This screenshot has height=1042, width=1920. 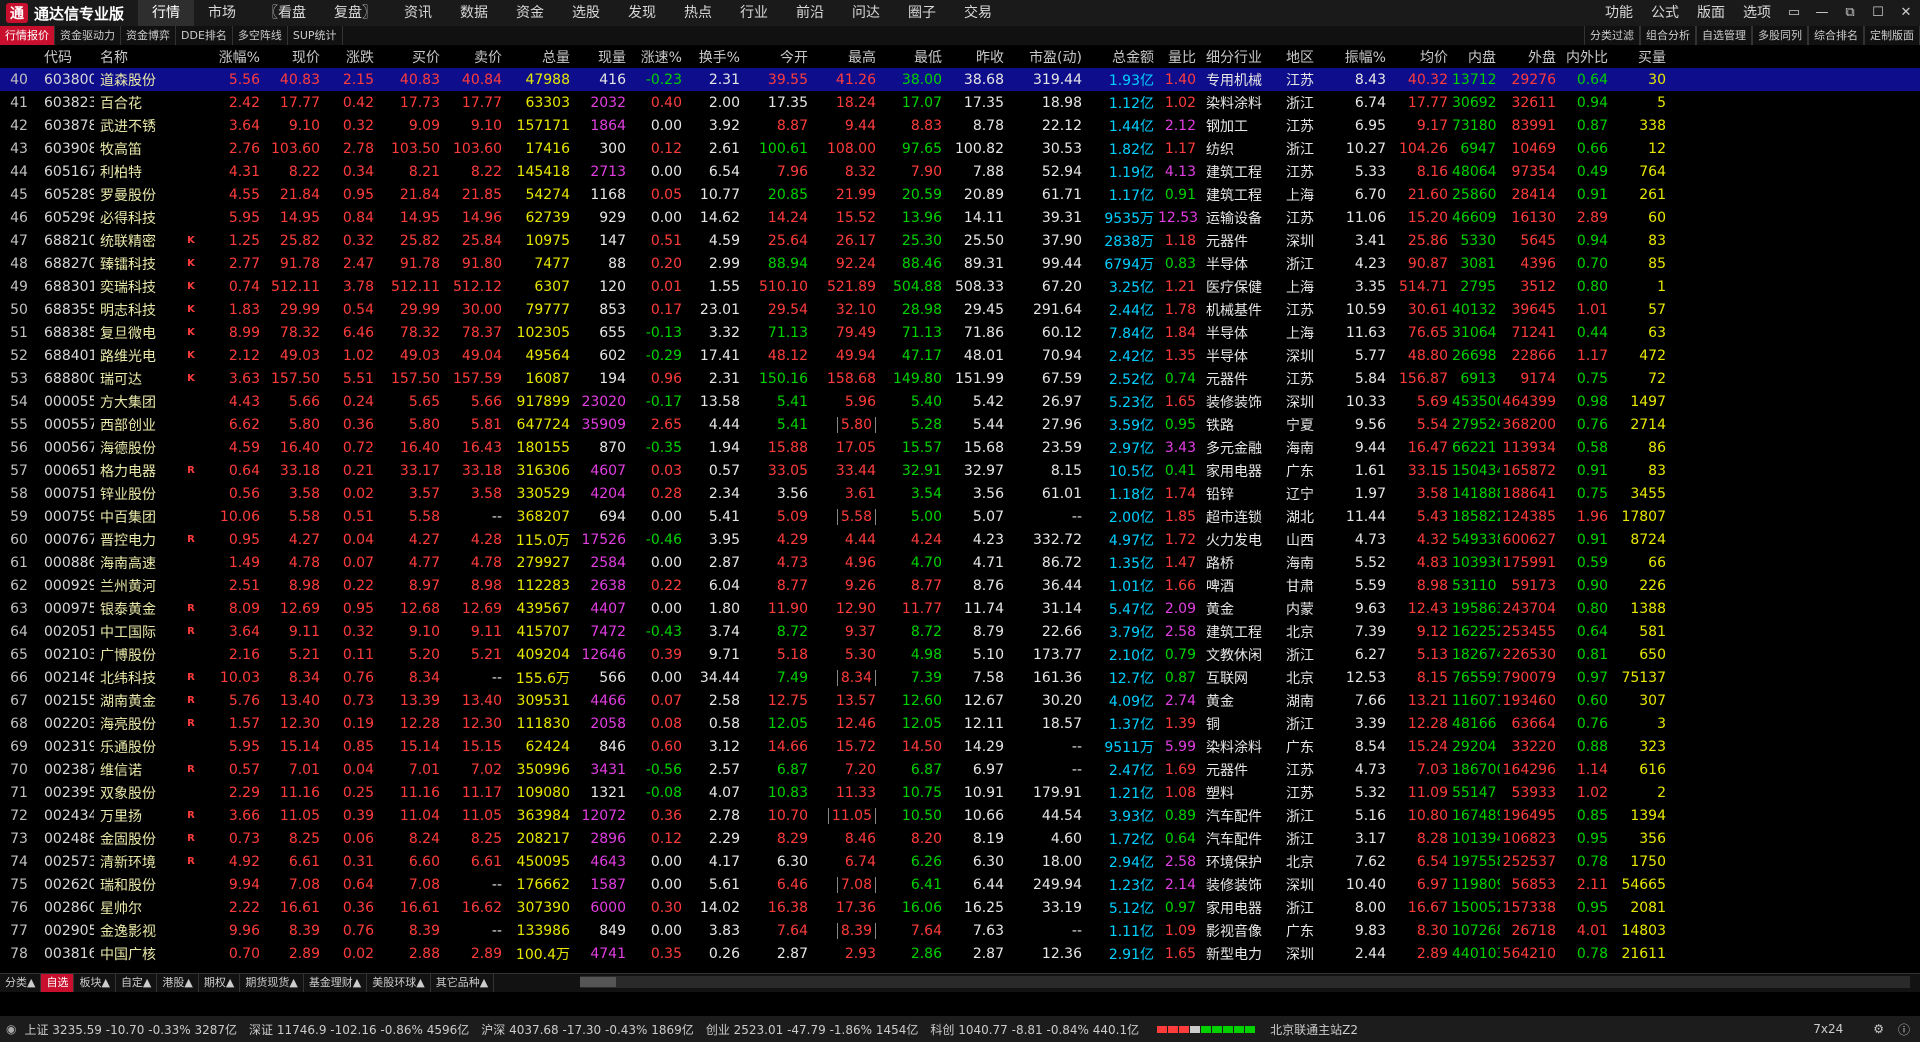 What do you see at coordinates (978, 13) in the screenshot?
I see `top-menu-item: 交易` at bounding box center [978, 13].